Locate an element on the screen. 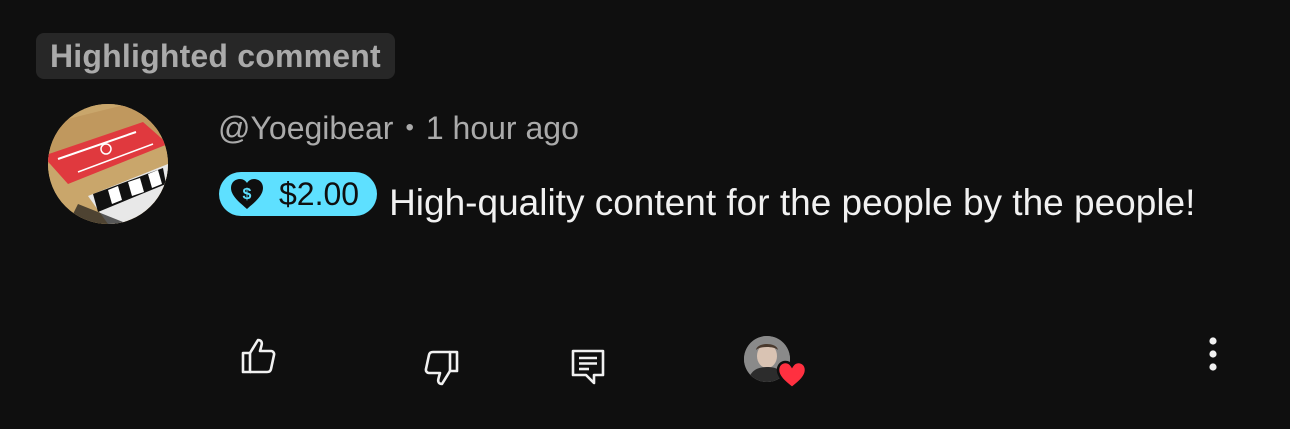 Image resolution: width=1290 pixels, height=429 pixels. creator-heart is located at coordinates (775, 364).